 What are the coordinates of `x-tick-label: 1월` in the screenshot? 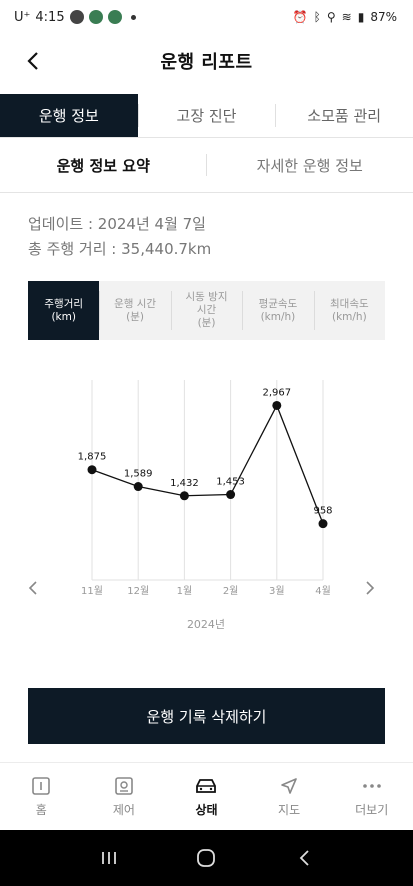 It's located at (185, 591).